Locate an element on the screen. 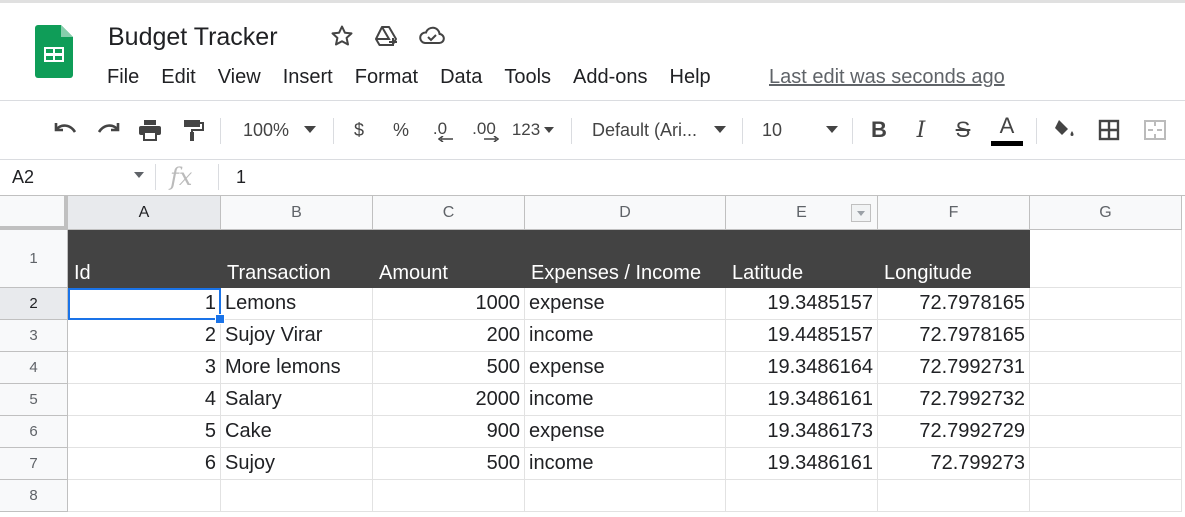 Image resolution: width=1185 pixels, height=517 pixels. sheets-logo-icon is located at coordinates (54, 51).